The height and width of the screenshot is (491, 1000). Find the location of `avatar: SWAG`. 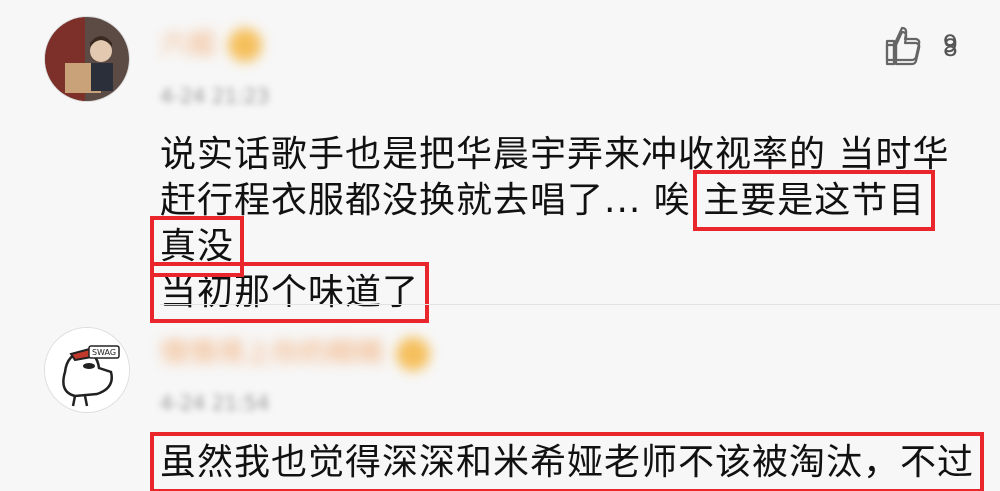

avatar: SWAG is located at coordinates (87, 370).